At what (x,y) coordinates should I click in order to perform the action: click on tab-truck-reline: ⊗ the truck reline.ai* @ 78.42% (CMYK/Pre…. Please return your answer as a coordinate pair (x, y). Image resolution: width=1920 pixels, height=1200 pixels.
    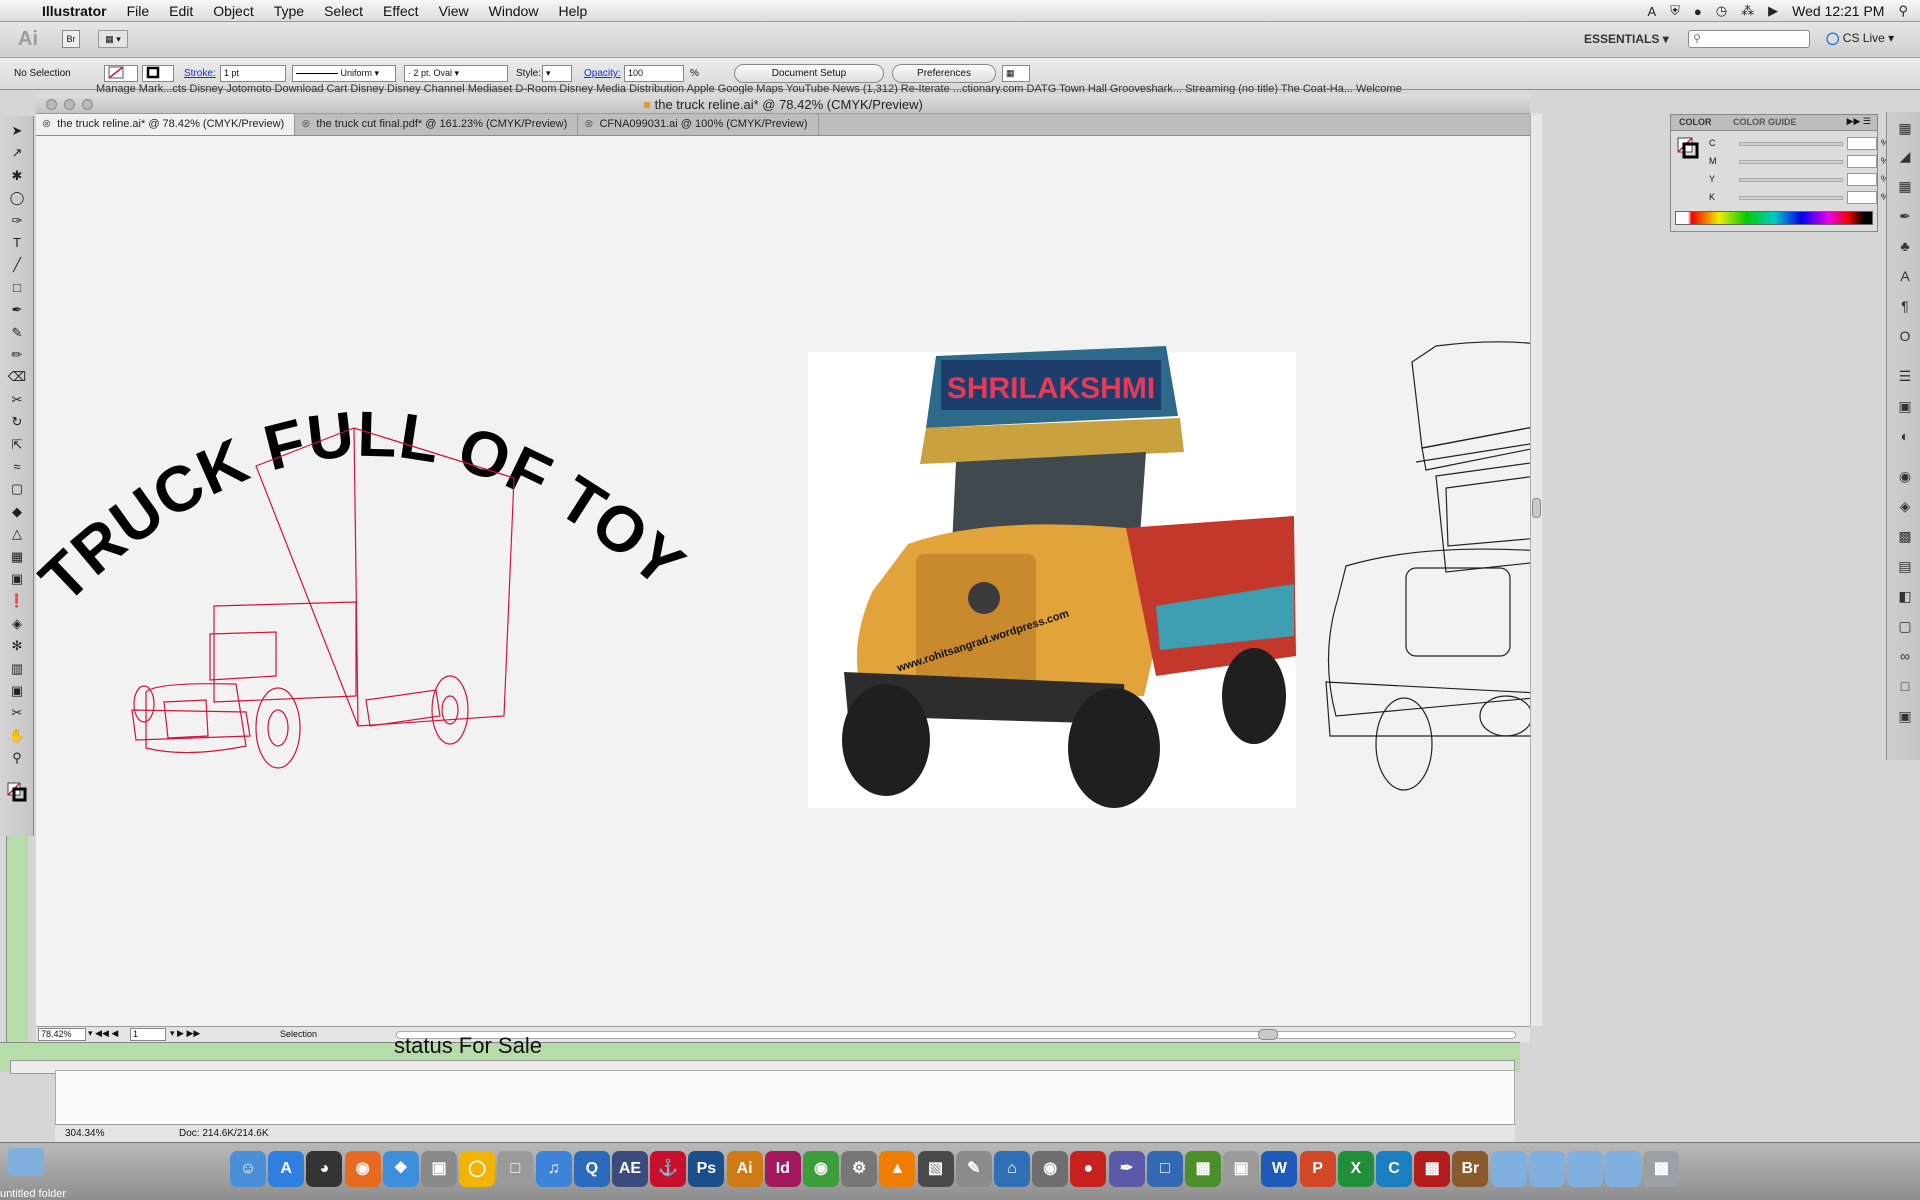
    Looking at the image, I should click on (166, 124).